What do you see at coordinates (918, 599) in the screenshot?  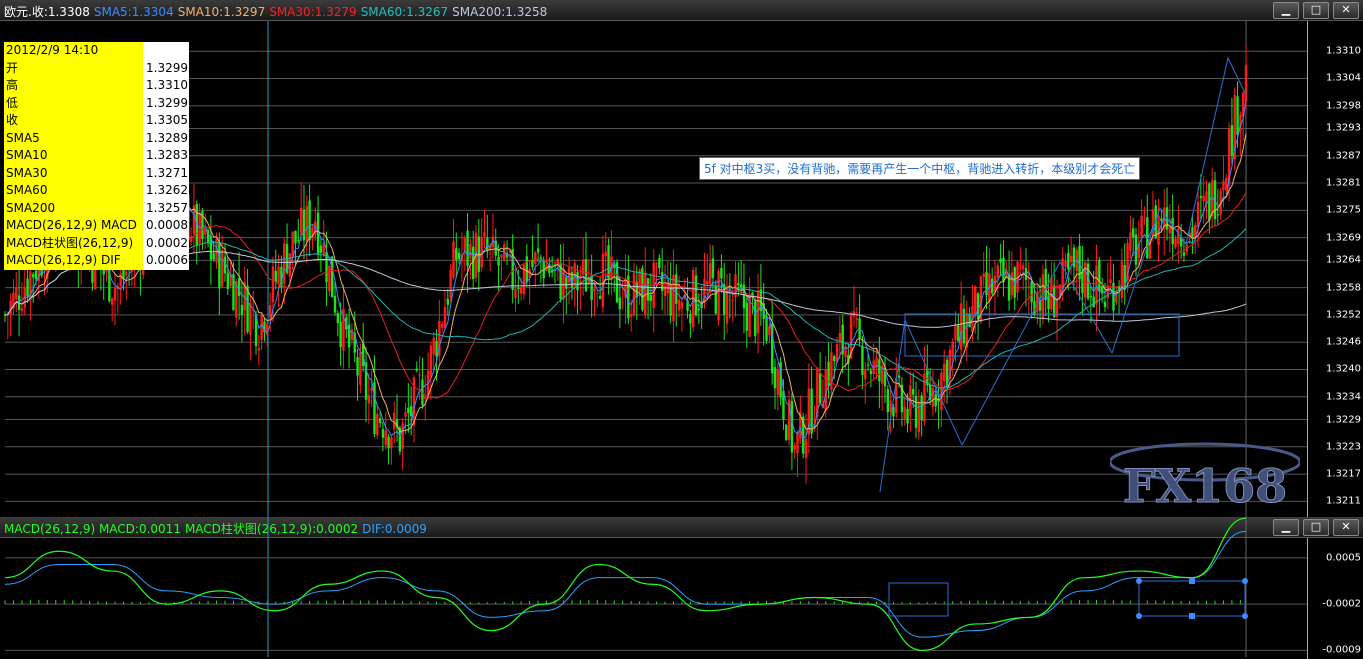 I see `macd-compare-box` at bounding box center [918, 599].